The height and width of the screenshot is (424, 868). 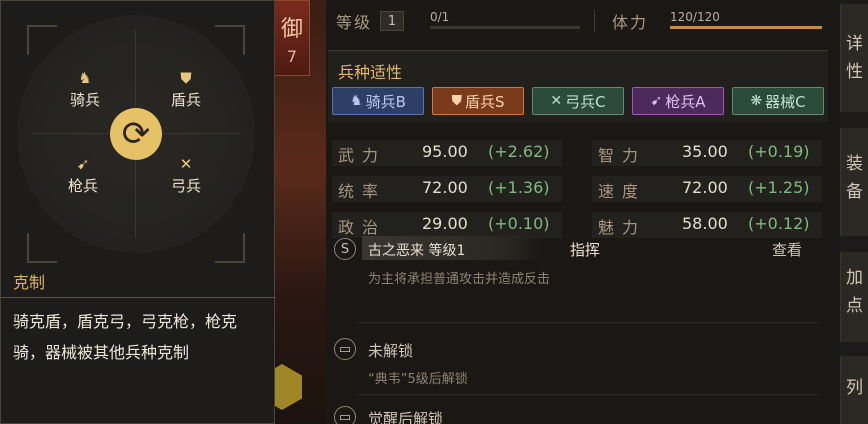 I want to click on stamina-progress: 120/120, so click(x=746, y=19).